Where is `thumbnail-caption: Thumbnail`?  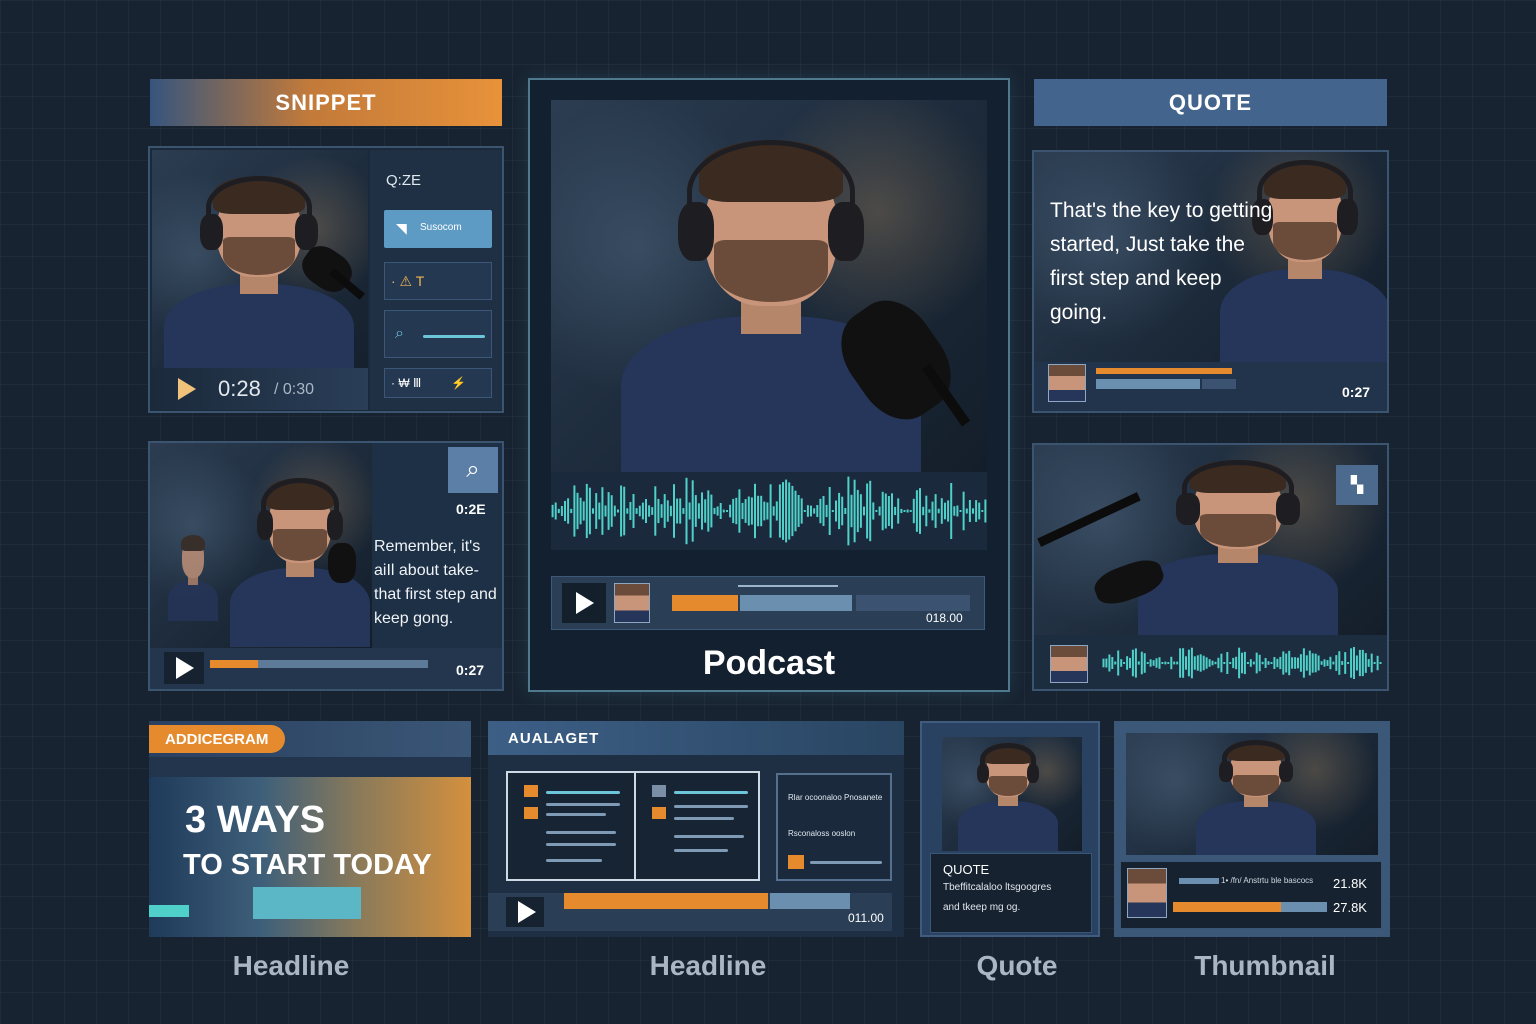
thumbnail-caption: Thumbnail is located at coordinates (1265, 965).